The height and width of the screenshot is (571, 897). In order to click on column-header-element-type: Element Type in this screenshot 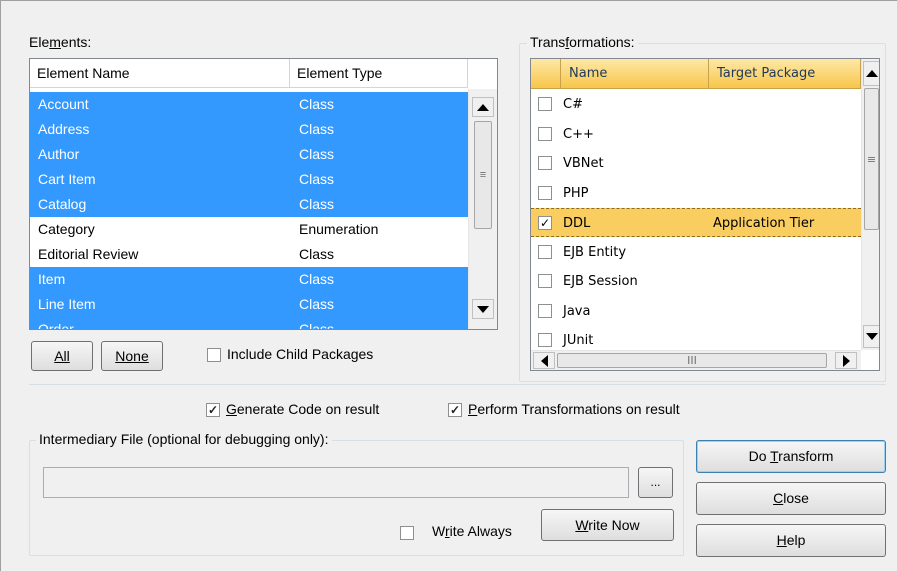, I will do `click(379, 73)`.